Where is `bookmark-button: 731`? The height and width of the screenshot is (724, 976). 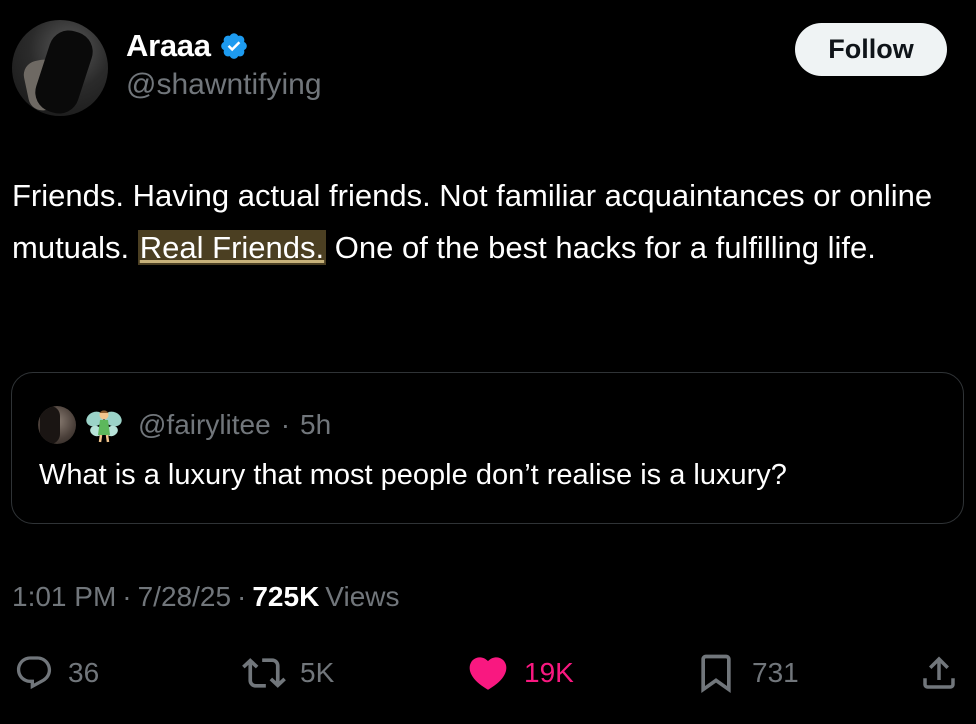 bookmark-button: 731 is located at coordinates (746, 673).